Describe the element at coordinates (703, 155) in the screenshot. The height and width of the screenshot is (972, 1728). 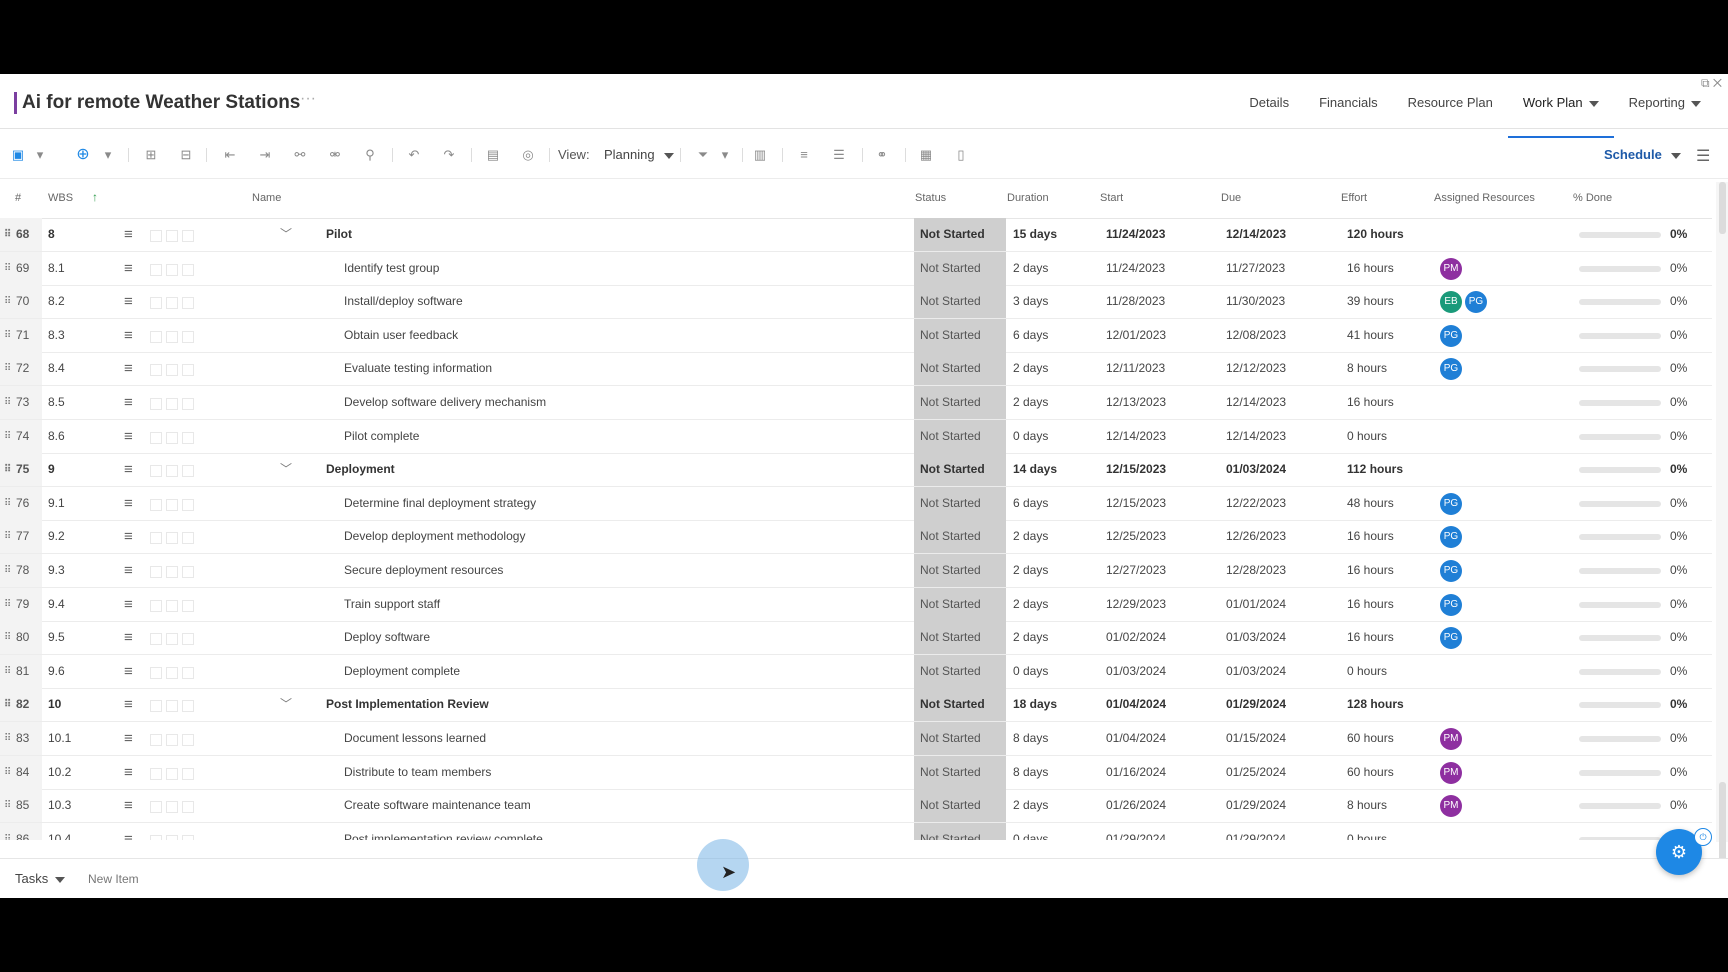
I see `filter-icon: ⏷` at that location.